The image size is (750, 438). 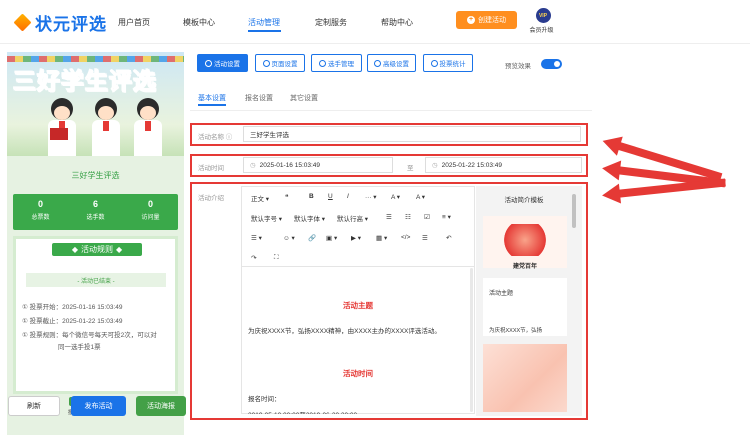 I want to click on logo-text: 状元评选, so click(x=71, y=24).